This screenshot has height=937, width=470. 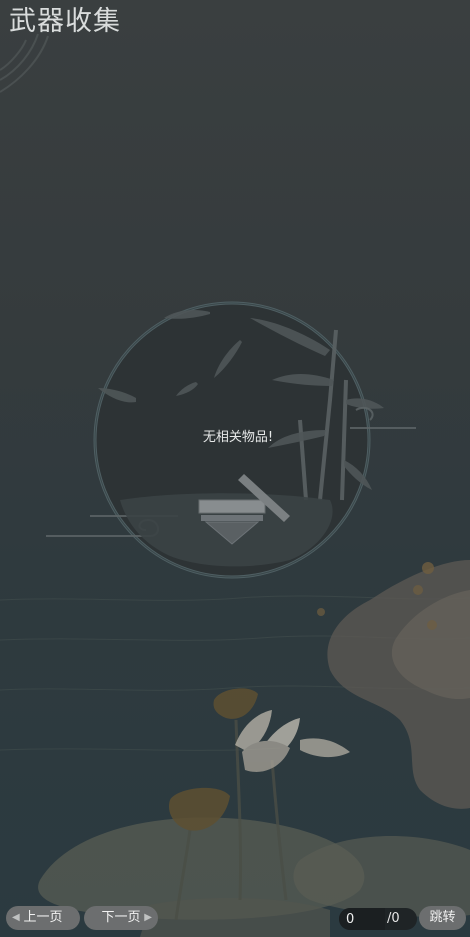 I want to click on jump-button: 跳转, so click(x=442, y=918).